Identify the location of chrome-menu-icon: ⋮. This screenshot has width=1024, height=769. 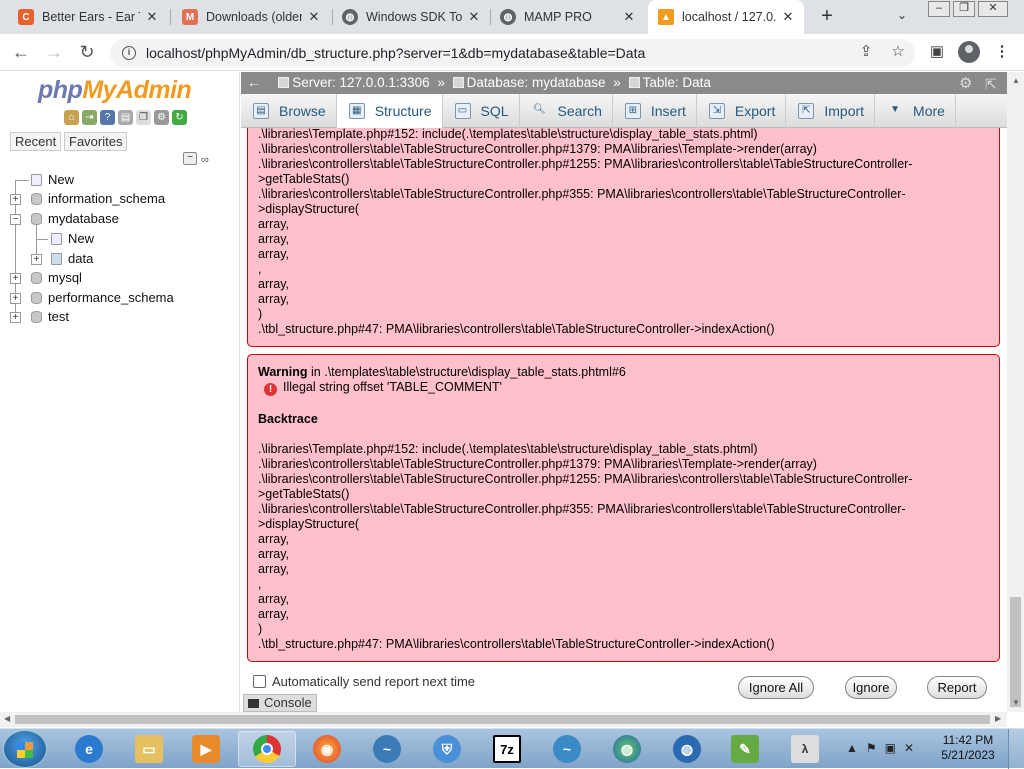
(1002, 53).